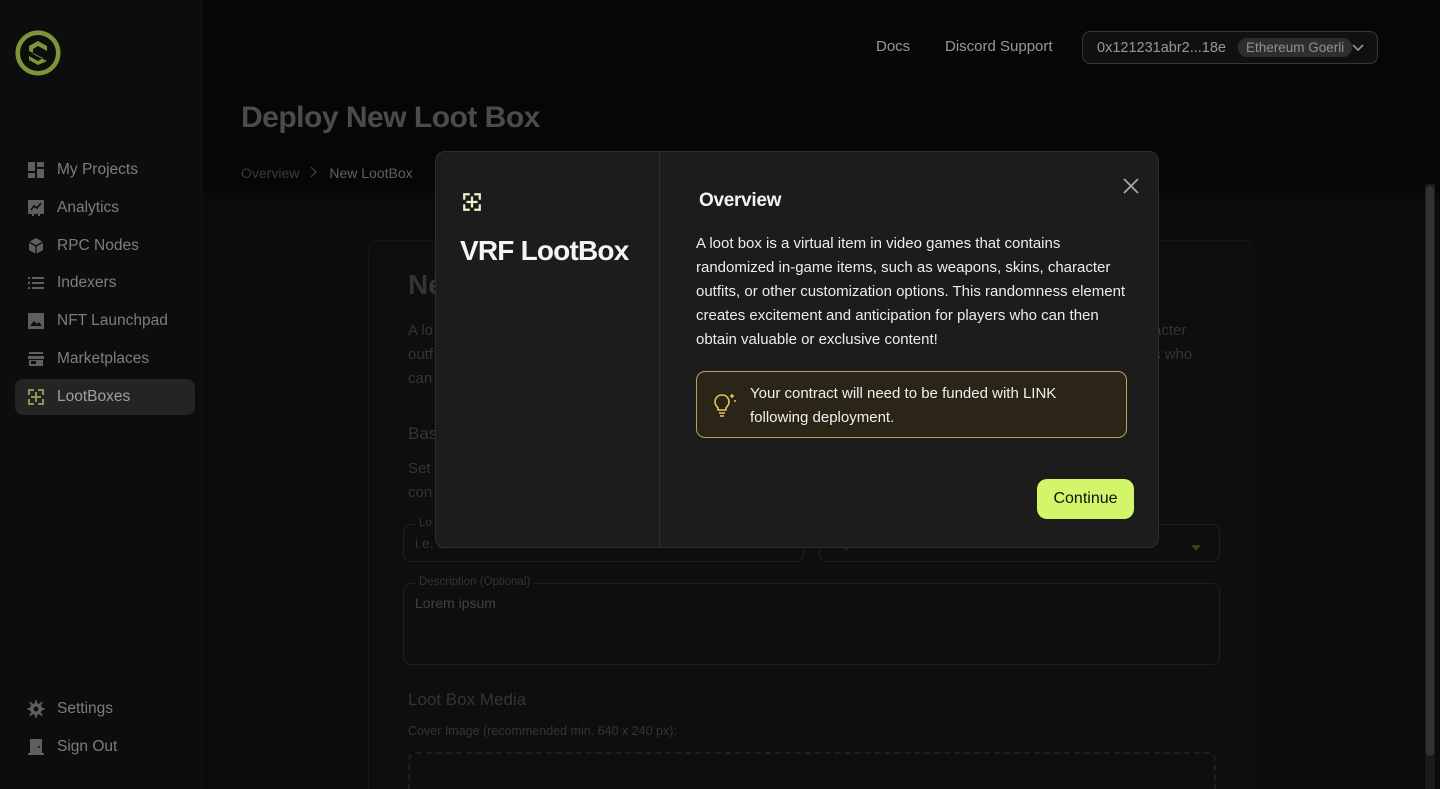  I want to click on modal-title: VRF LootBox, so click(544, 250).